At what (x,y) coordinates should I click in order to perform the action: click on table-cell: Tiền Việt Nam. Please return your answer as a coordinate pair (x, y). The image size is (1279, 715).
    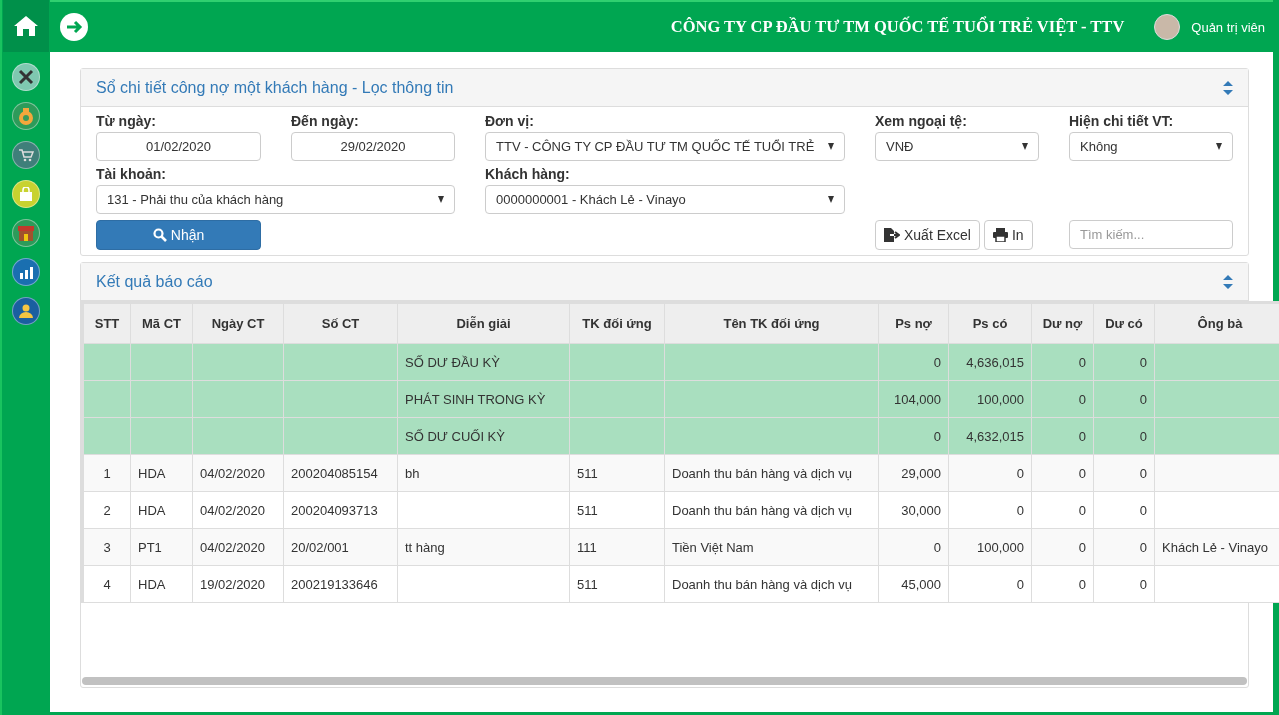
    Looking at the image, I should click on (771, 547).